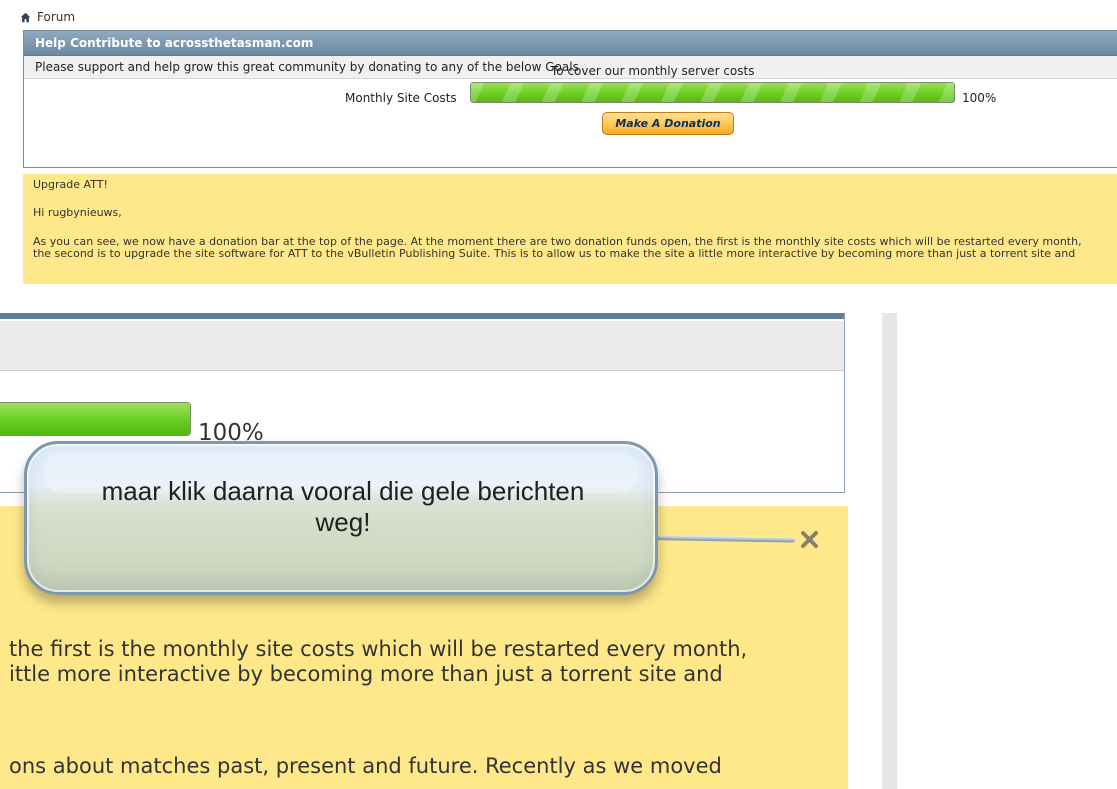 The height and width of the screenshot is (789, 1117). I want to click on donation-header: Help Contribute to acrossthetasman.com, so click(570, 43).